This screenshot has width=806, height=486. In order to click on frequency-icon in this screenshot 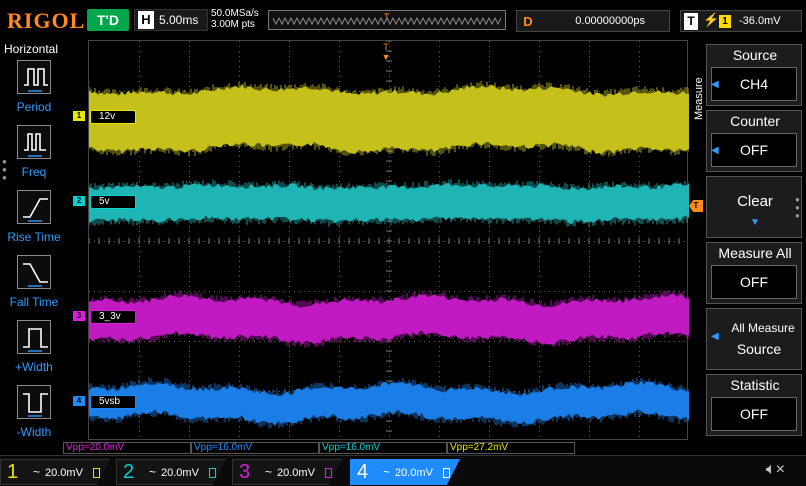, I will do `click(34, 142)`.